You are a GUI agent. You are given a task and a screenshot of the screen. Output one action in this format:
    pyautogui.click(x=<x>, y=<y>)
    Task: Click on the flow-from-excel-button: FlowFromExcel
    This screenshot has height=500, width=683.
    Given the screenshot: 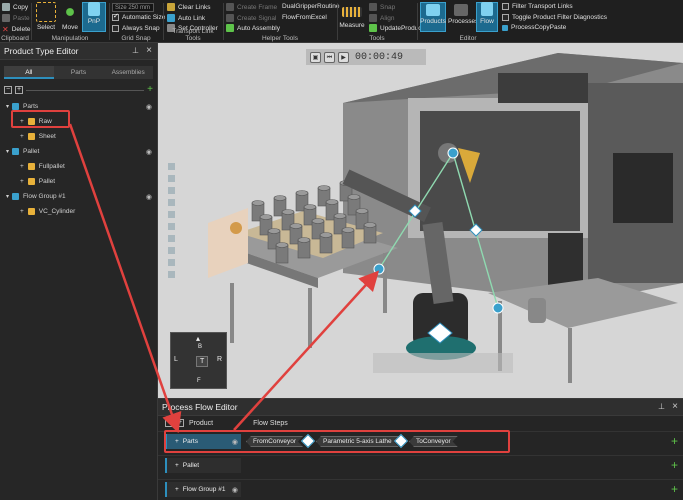 What is the action you would take?
    pyautogui.click(x=304, y=17)
    